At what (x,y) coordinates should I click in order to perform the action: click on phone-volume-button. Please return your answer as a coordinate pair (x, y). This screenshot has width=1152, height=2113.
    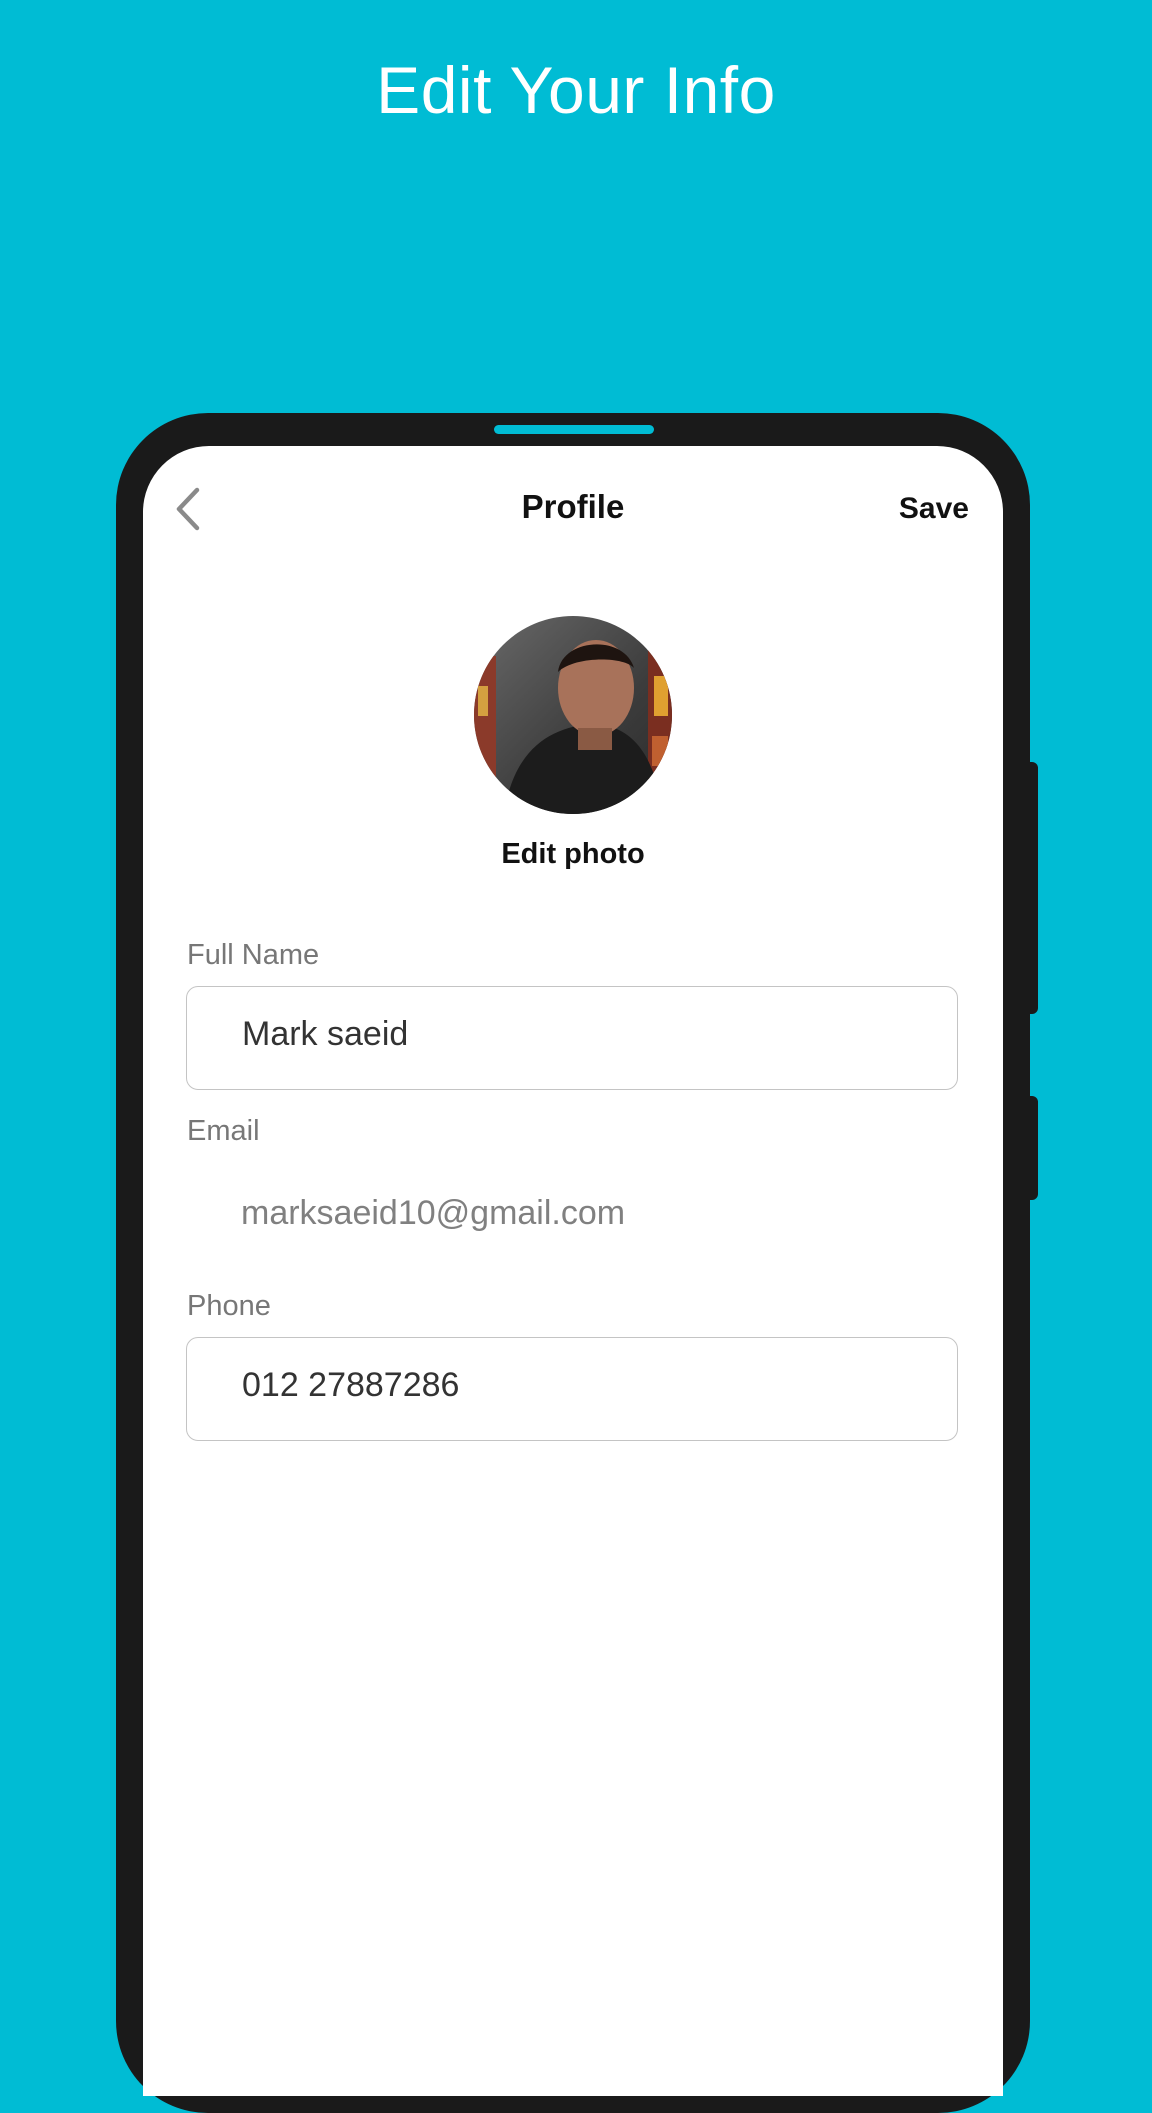
    Looking at the image, I should click on (1032, 888).